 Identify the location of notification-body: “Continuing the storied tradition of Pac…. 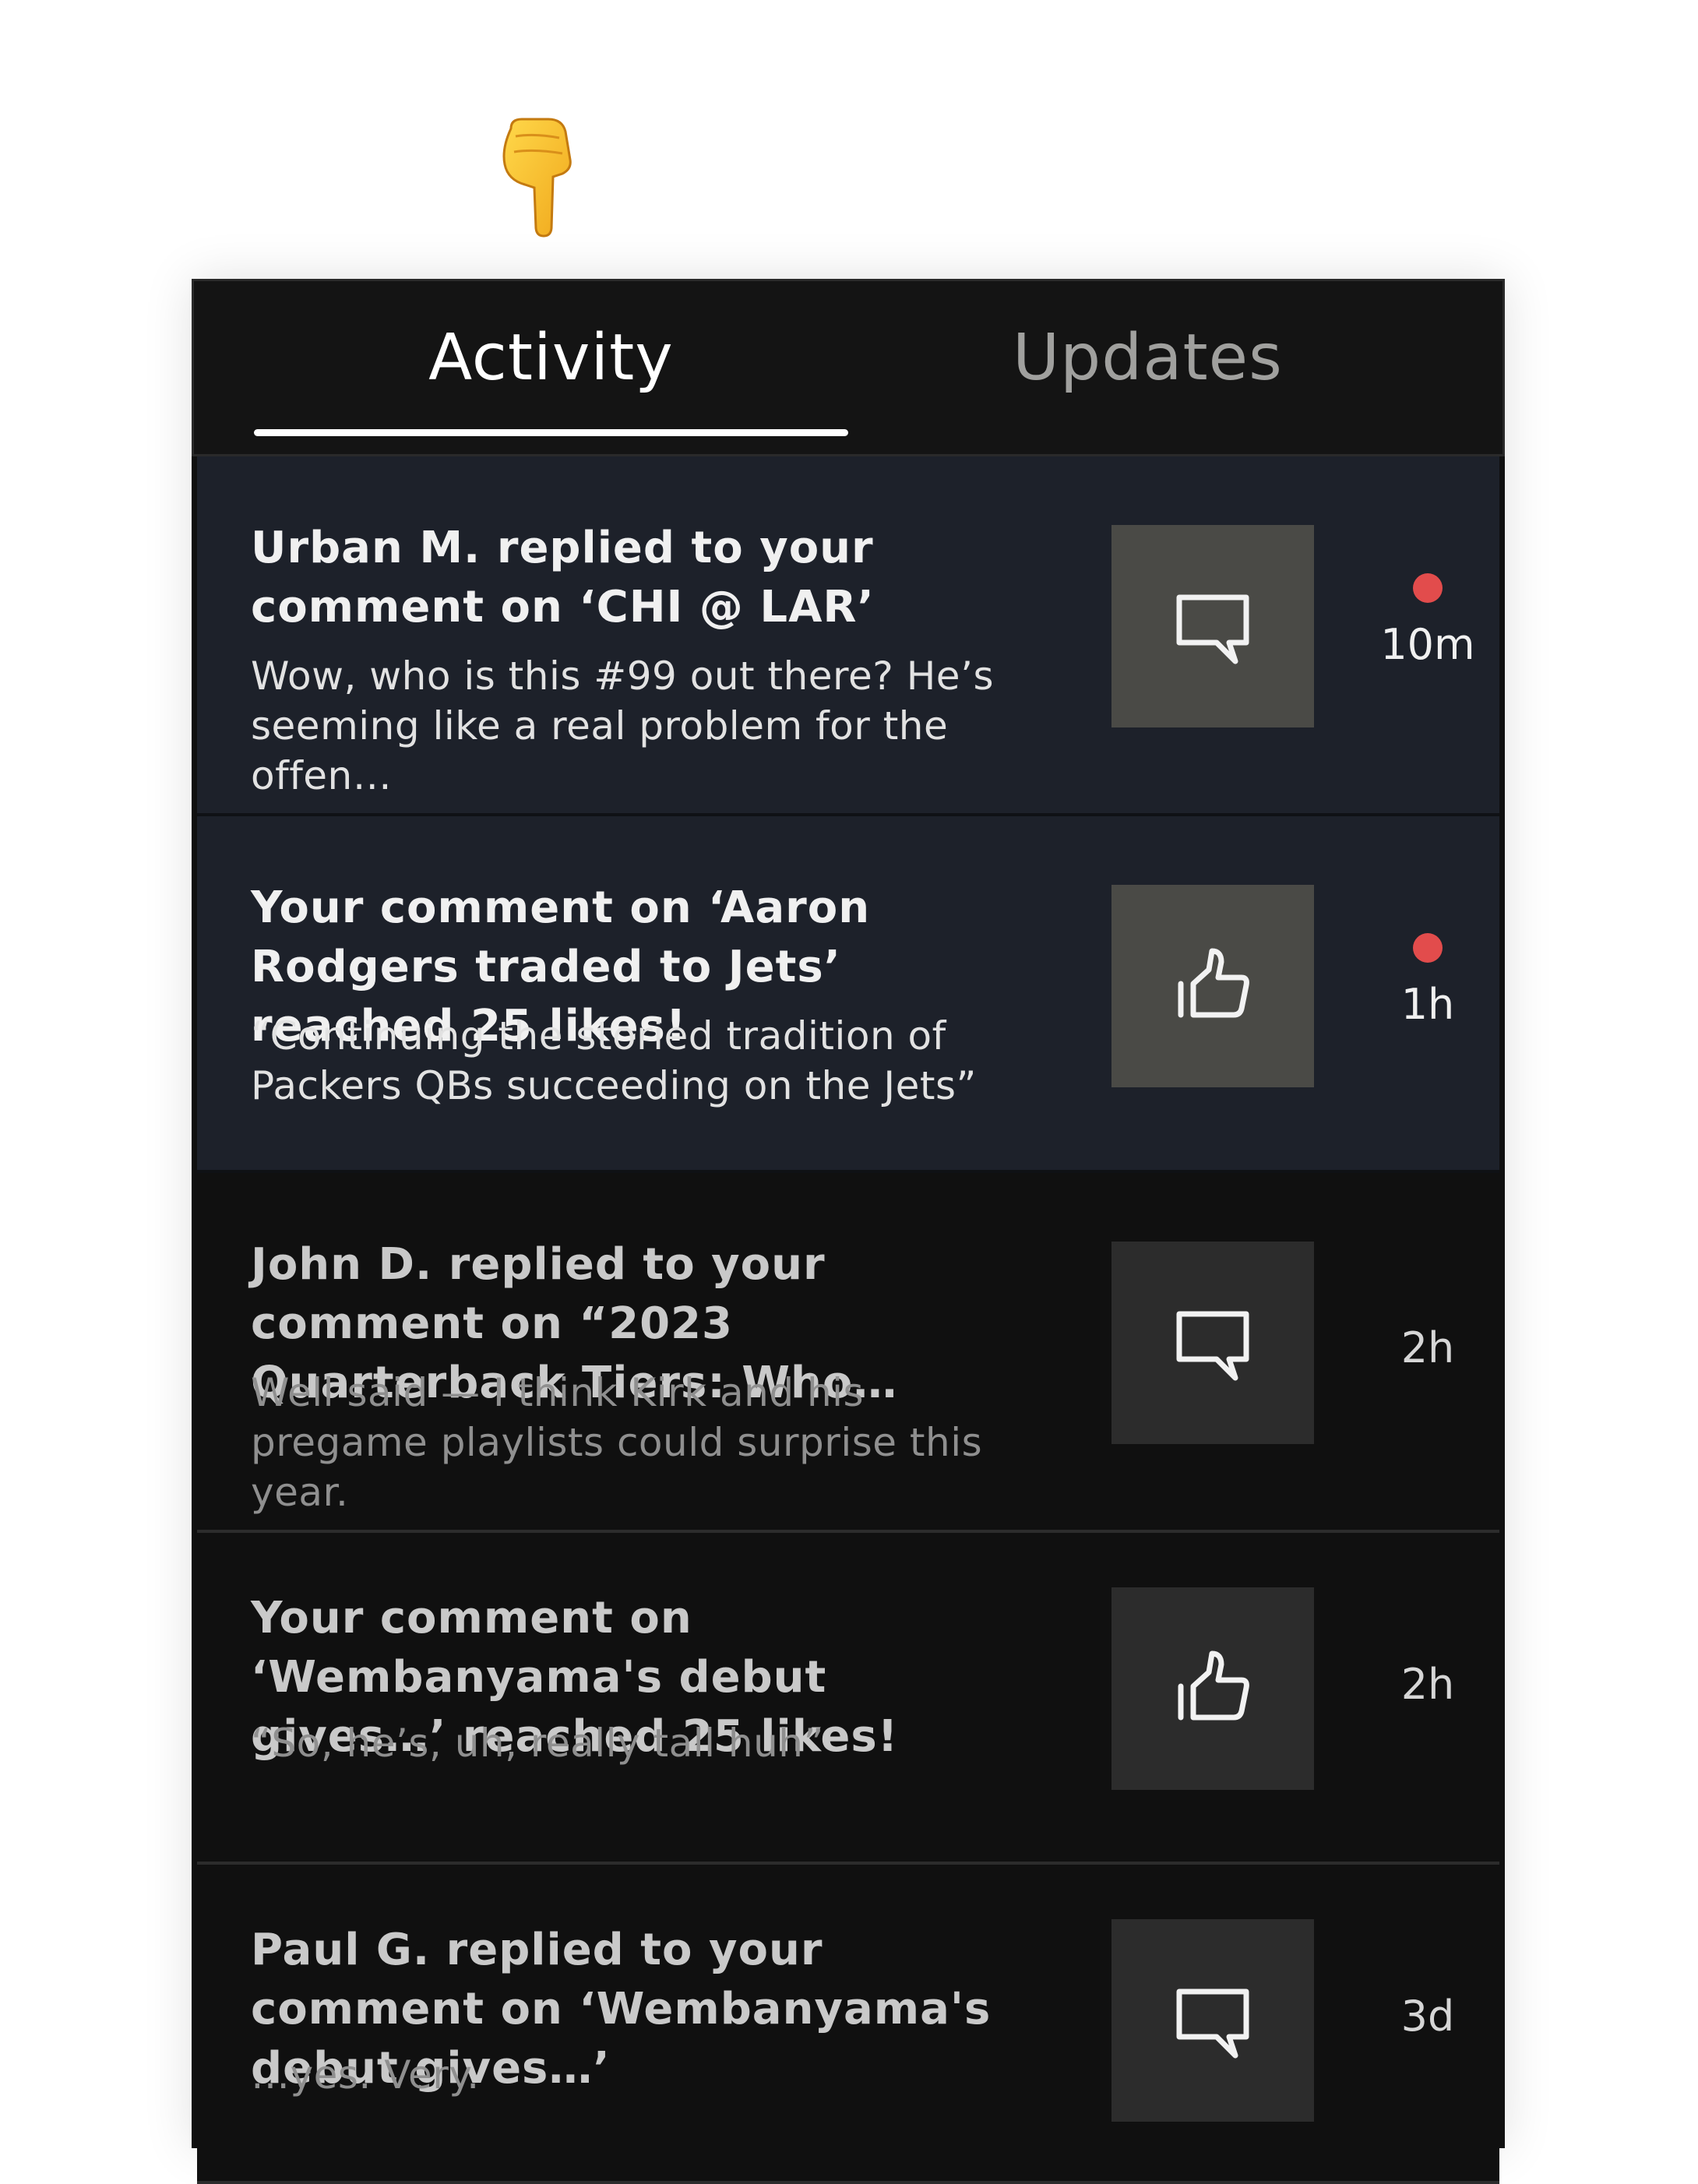
(614, 1060).